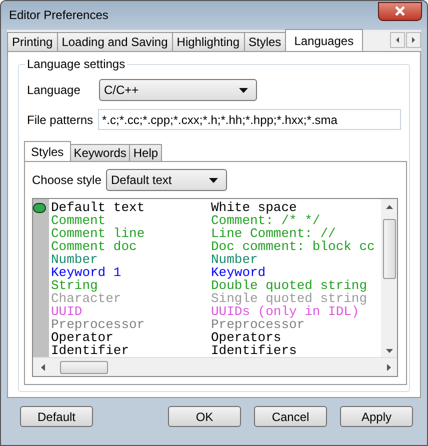 This screenshot has width=428, height=446. I want to click on group-title: Language settings, so click(76, 64).